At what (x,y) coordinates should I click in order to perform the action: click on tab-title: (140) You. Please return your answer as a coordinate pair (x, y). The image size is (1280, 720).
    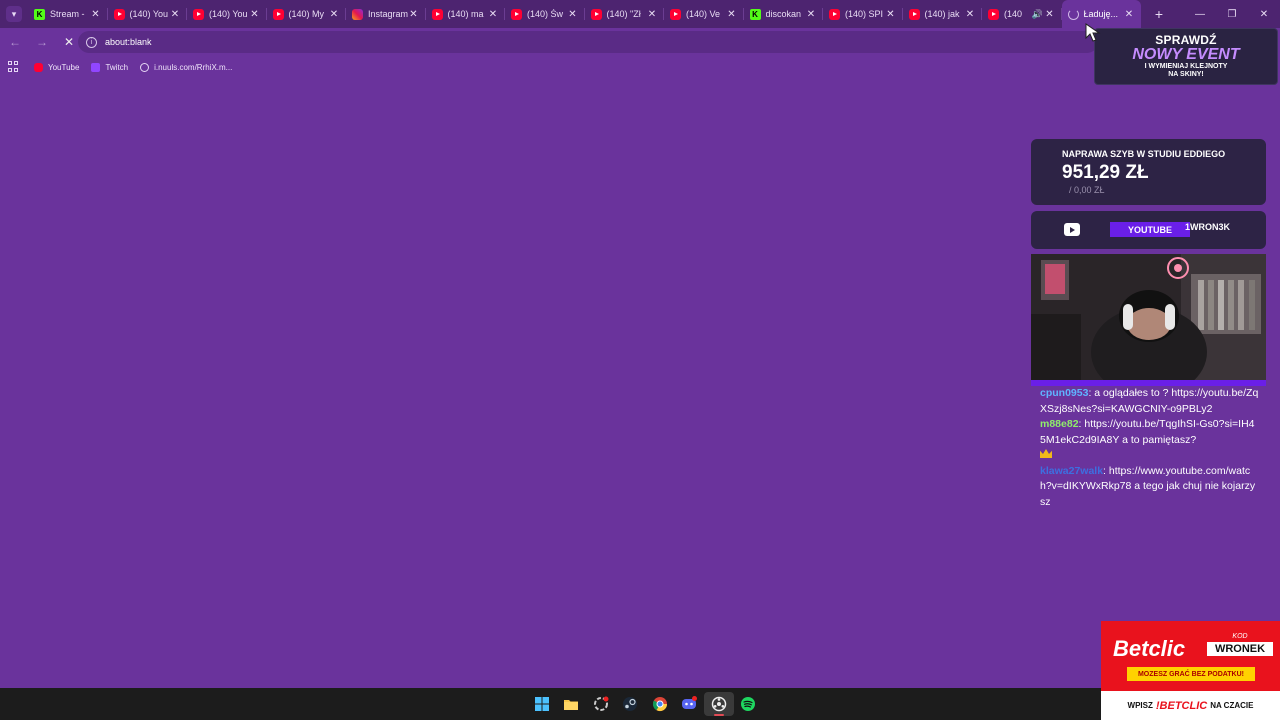
    Looking at the image, I should click on (149, 14).